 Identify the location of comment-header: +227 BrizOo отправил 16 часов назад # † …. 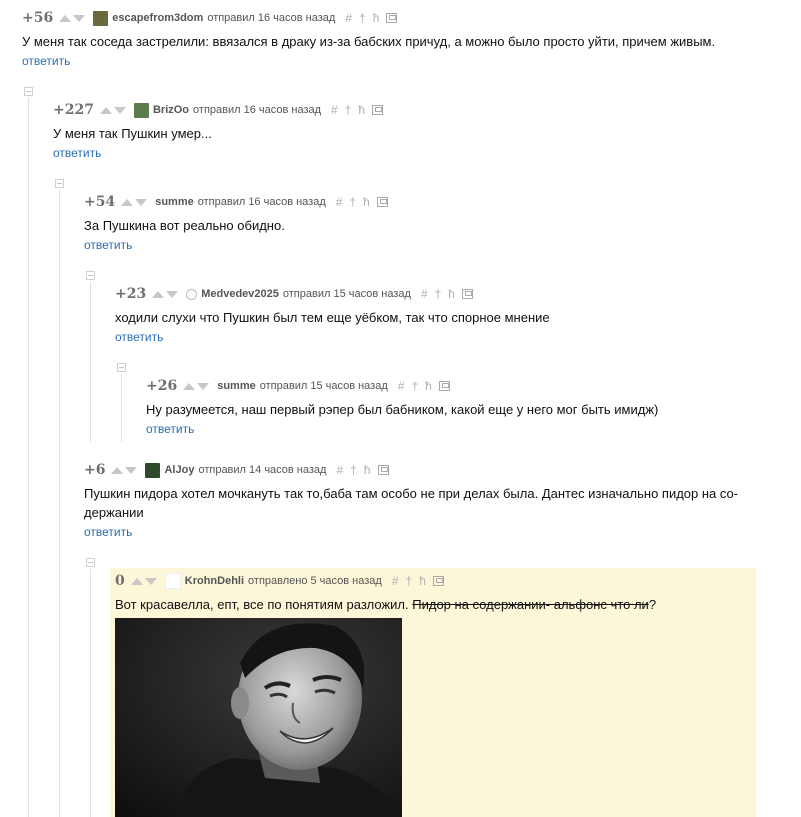
(218, 110).